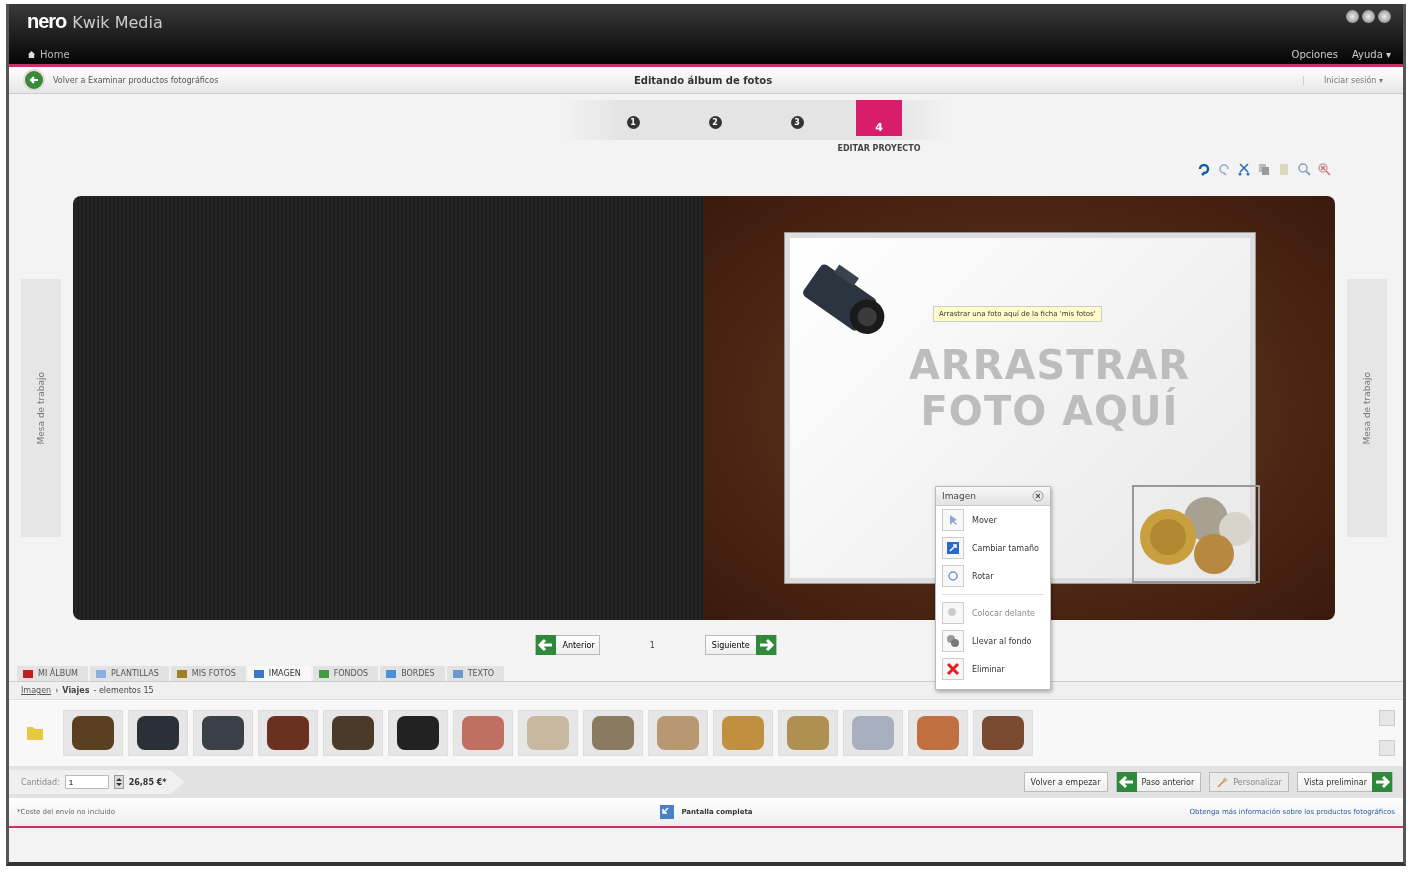 The width and height of the screenshot is (1413, 875). Describe the element at coordinates (129, 673) in the screenshot. I see `tab: PLANTILLAS` at that location.